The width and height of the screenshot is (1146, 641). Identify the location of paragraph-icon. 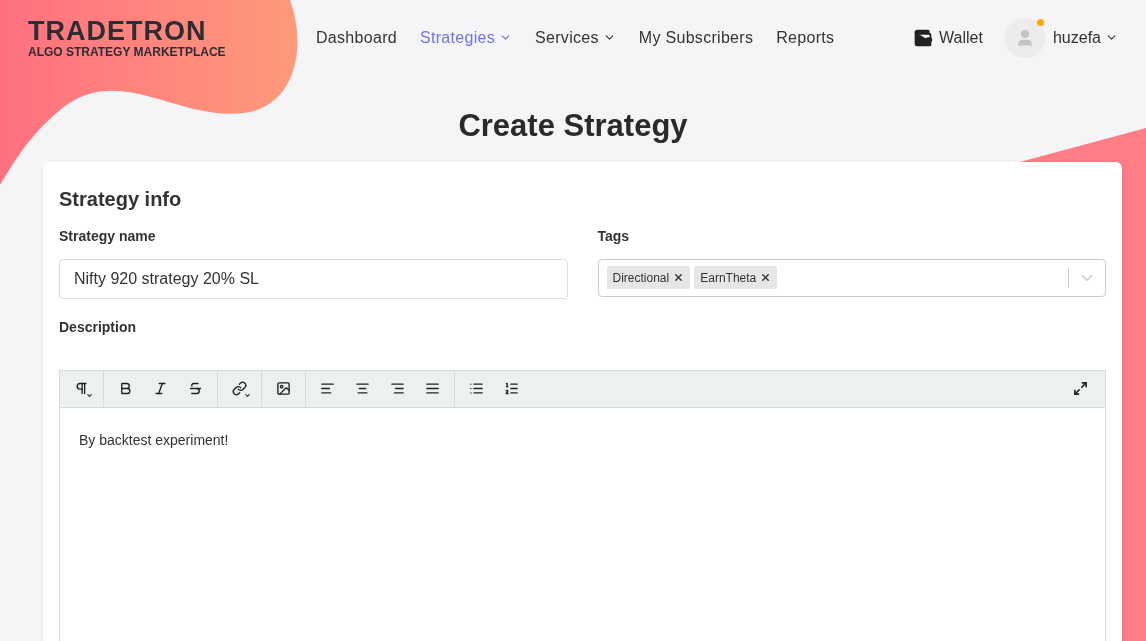
(81, 388).